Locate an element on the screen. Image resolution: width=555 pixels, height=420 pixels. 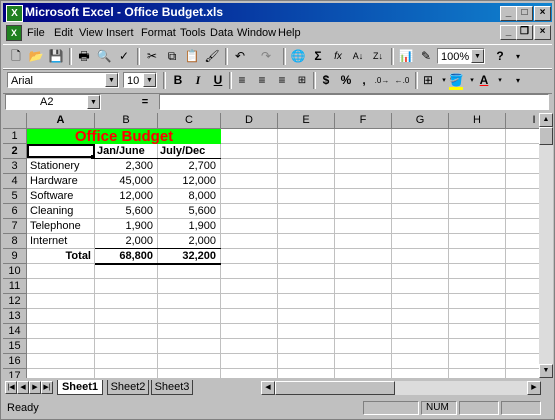
sheet-title: Office Budget is located at coordinates (124, 136).